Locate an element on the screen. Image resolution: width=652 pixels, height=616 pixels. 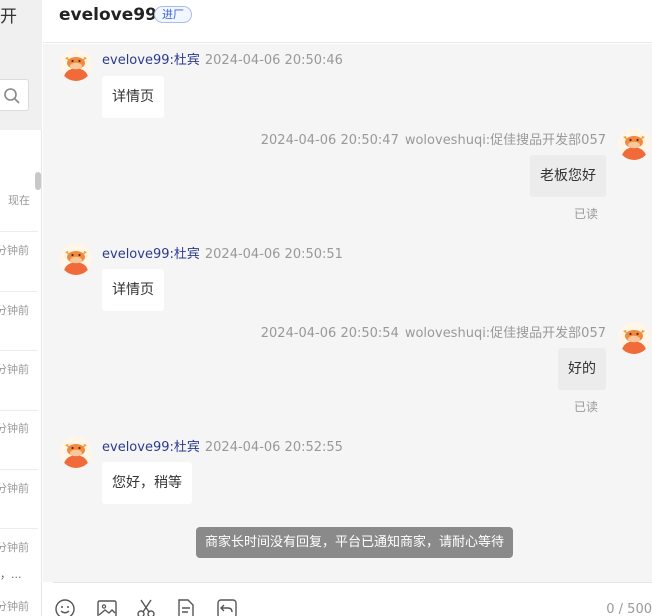
conversation-list-panel: 开 现在 分钟前 分钟前 分钟前 分钟前 分钟前 分钟前 ，... 分钟前 is located at coordinates (21, 308).